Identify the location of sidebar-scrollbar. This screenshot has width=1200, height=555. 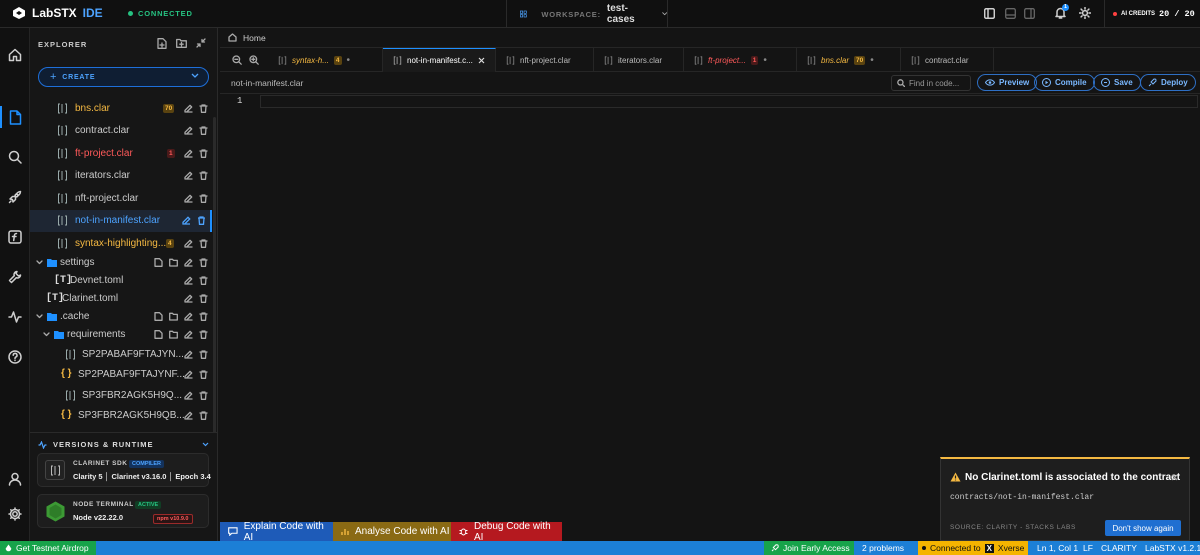
(214, 275).